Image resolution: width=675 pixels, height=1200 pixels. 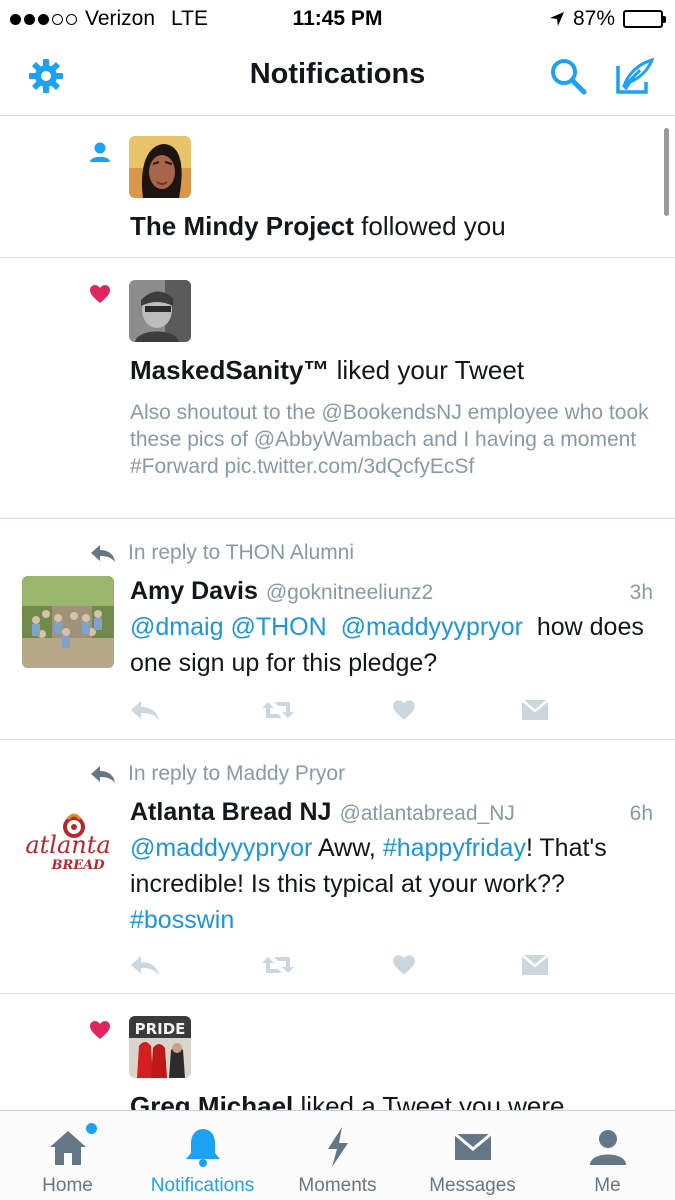 What do you see at coordinates (430, 370) in the screenshot?
I see `notification-action: liked your Tweet` at bounding box center [430, 370].